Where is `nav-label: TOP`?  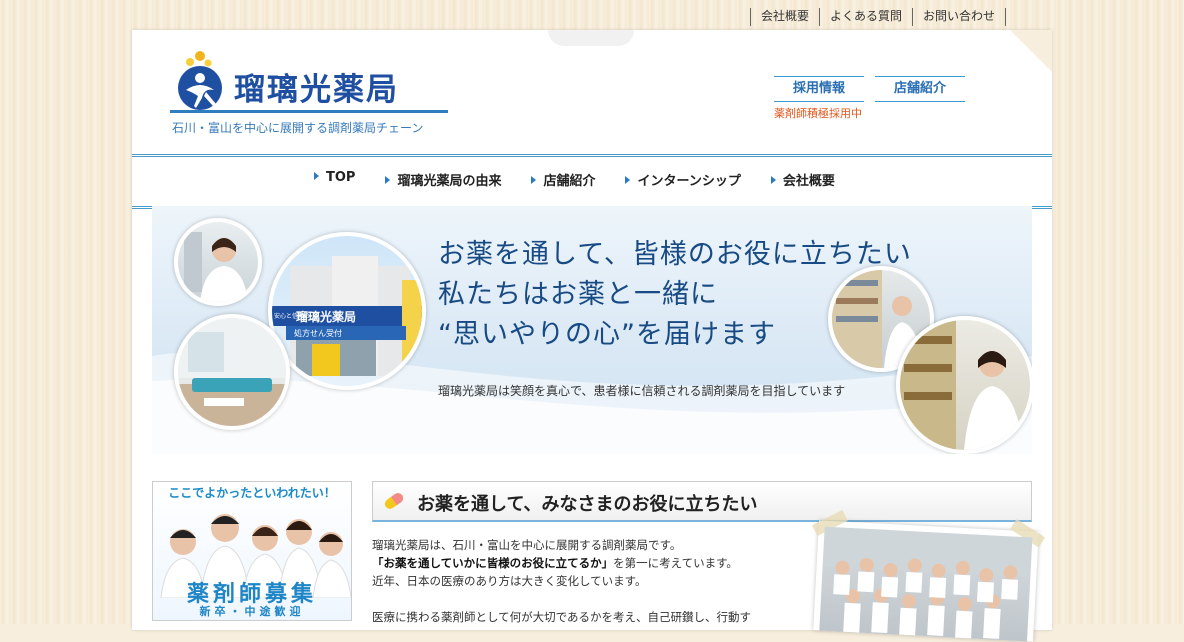
nav-label: TOP is located at coordinates (341, 177).